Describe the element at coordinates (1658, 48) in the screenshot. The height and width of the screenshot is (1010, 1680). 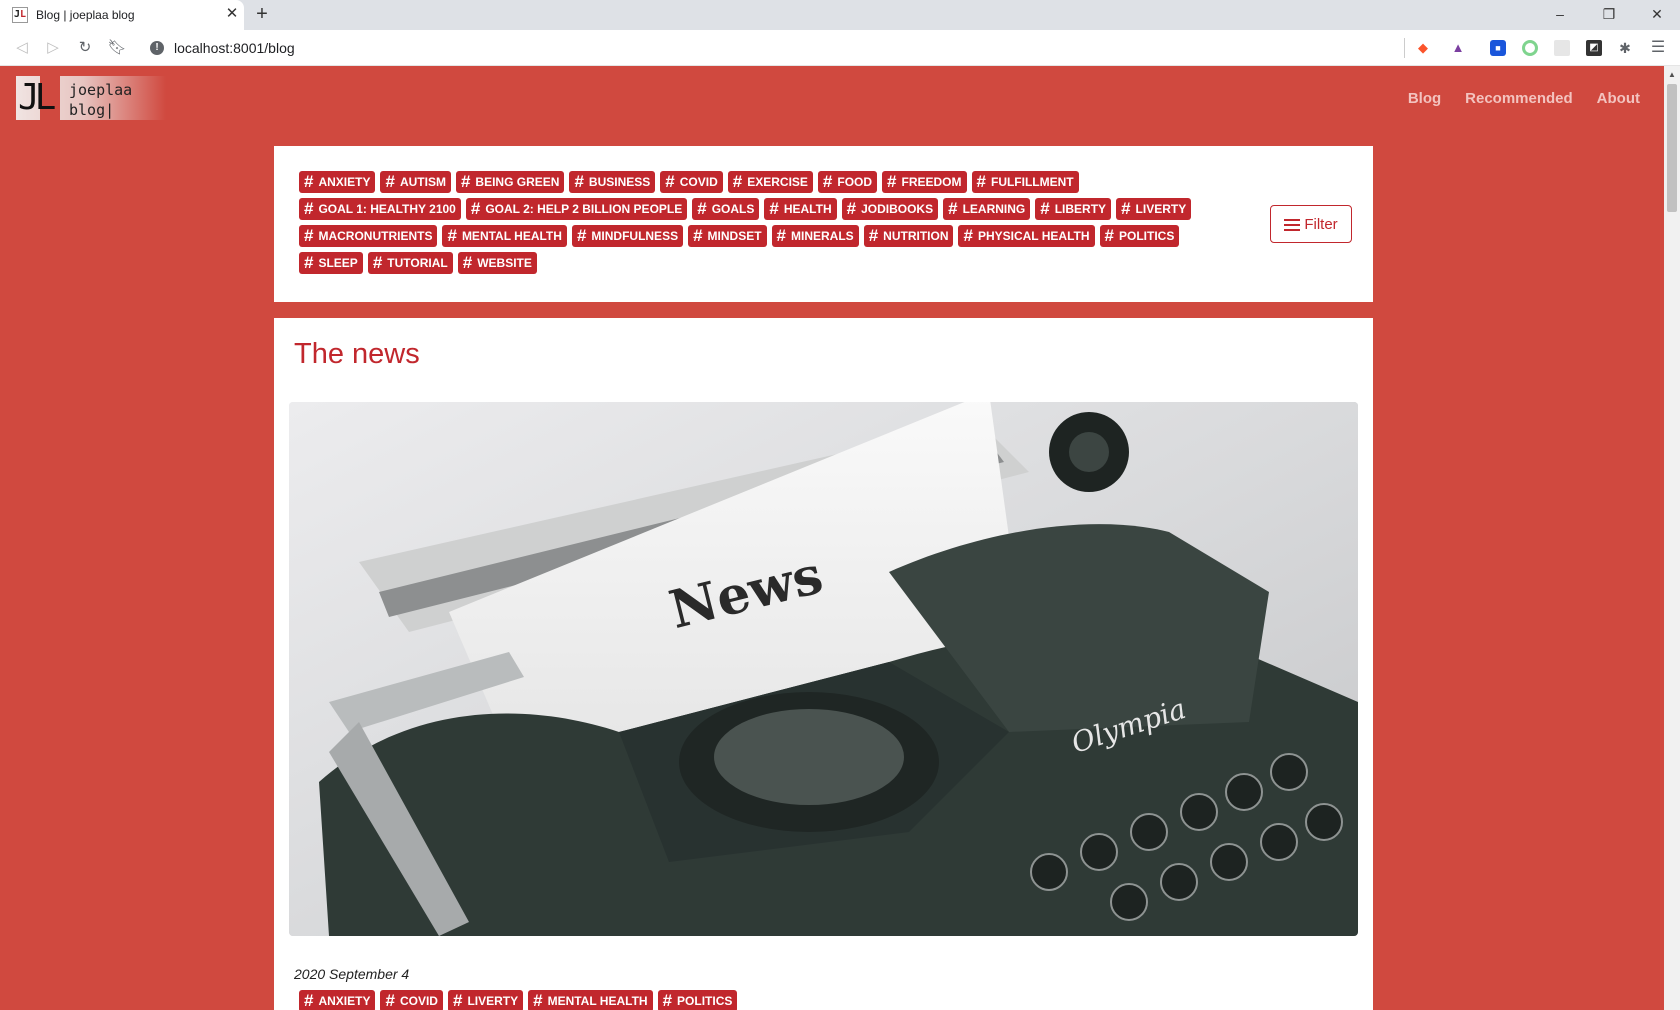
I see `menu-icon: ☰` at that location.